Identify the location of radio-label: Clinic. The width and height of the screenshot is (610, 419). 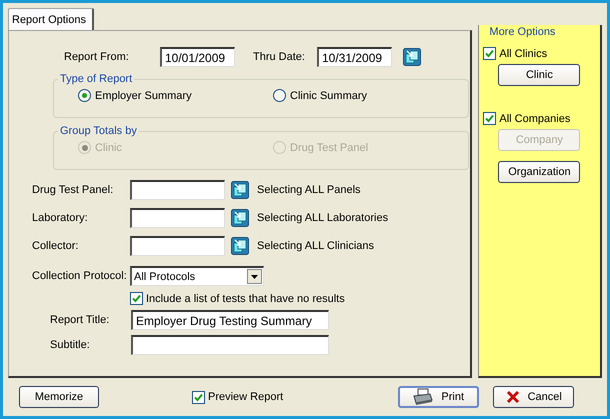
(108, 148).